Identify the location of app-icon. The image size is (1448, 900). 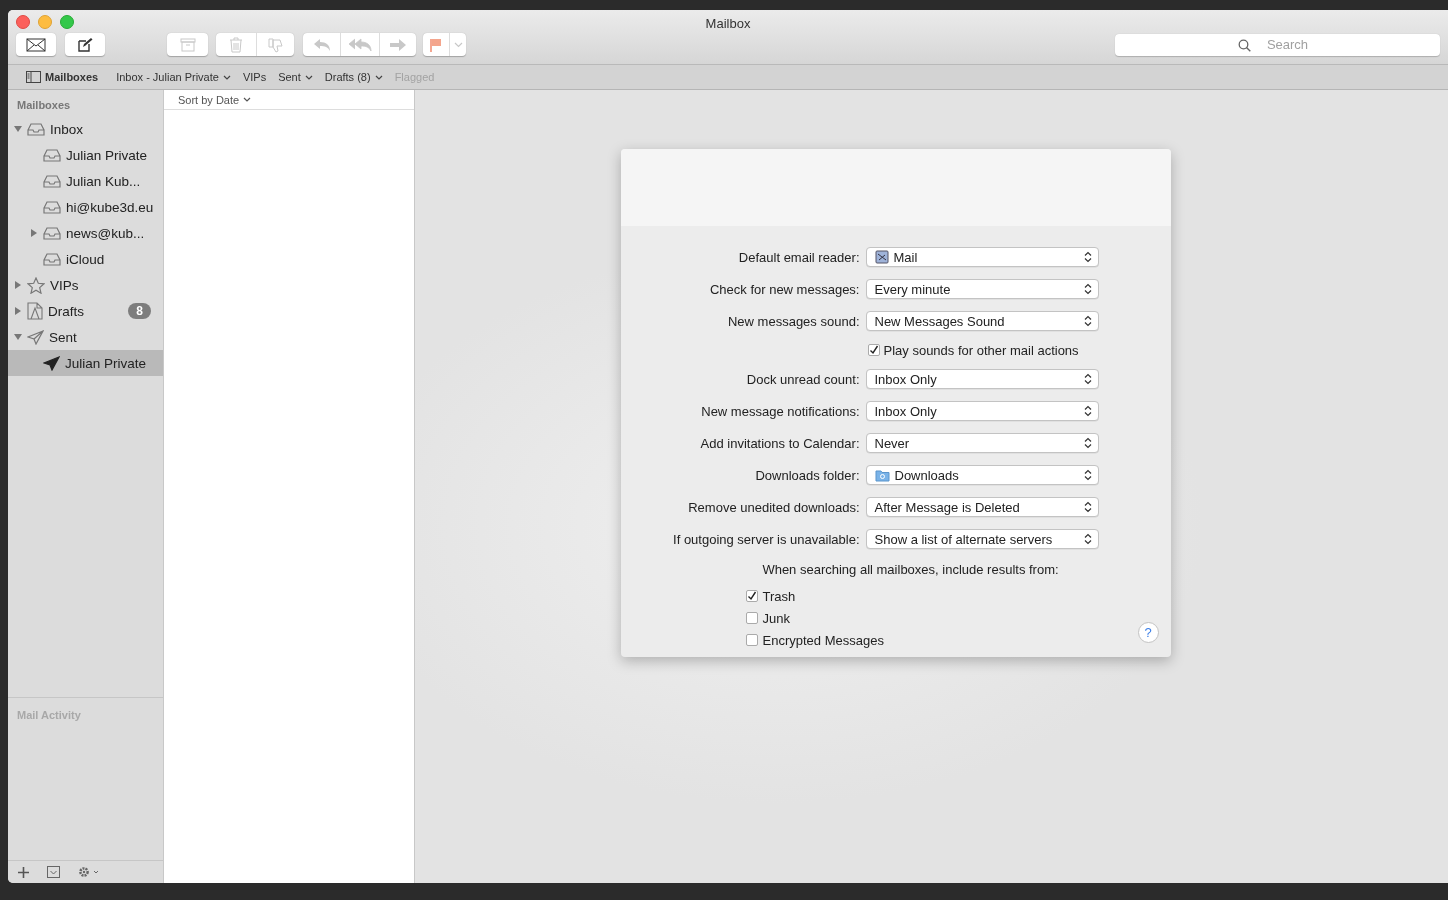
(881, 257).